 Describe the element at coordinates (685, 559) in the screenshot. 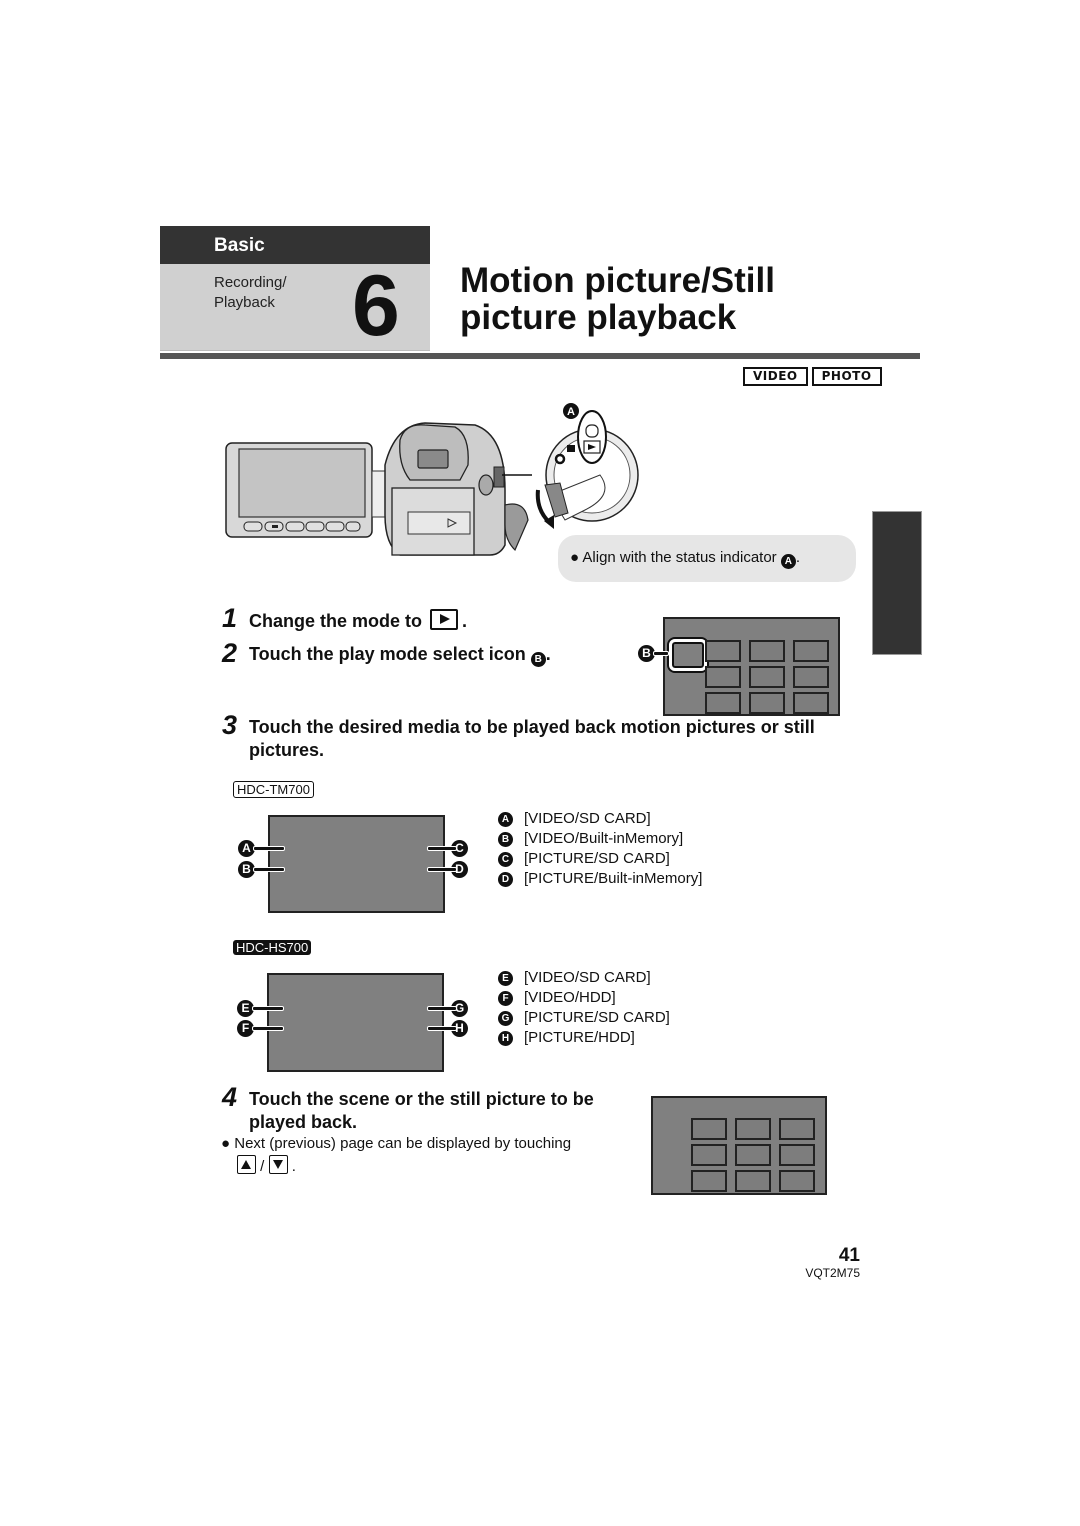

I see `tip-text: ● Align with the status indicator A.` at that location.